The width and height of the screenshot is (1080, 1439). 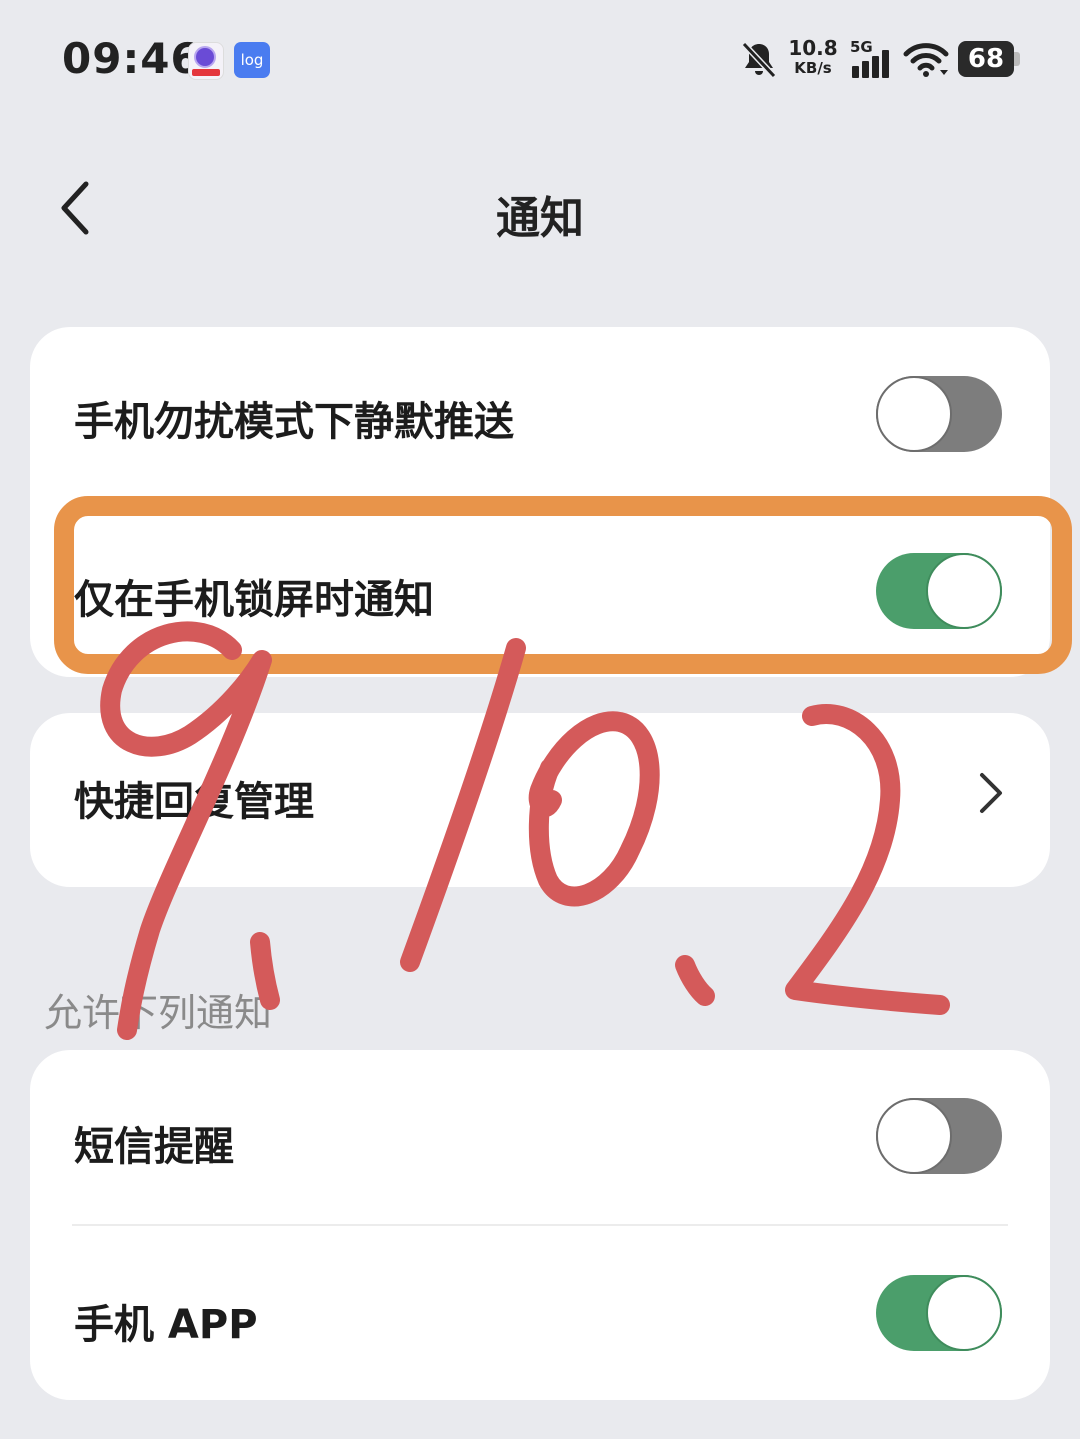 I want to click on bell-muted-icon, so click(x=759, y=60).